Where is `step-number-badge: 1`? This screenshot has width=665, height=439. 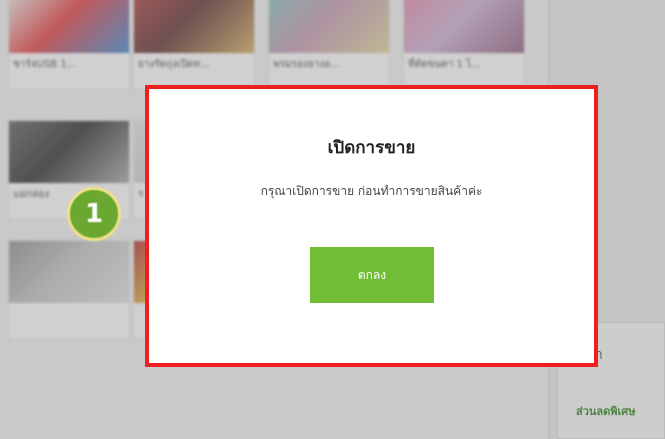 step-number-badge: 1 is located at coordinates (94, 214).